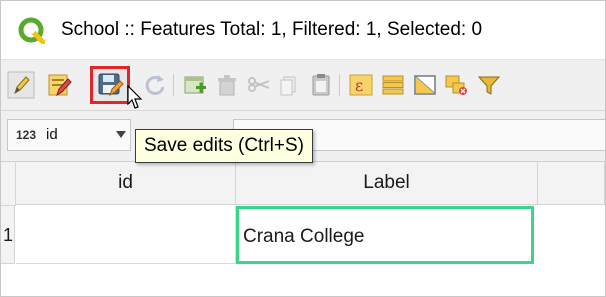  I want to click on expression-epsilon-icon: ε, so click(361, 85).